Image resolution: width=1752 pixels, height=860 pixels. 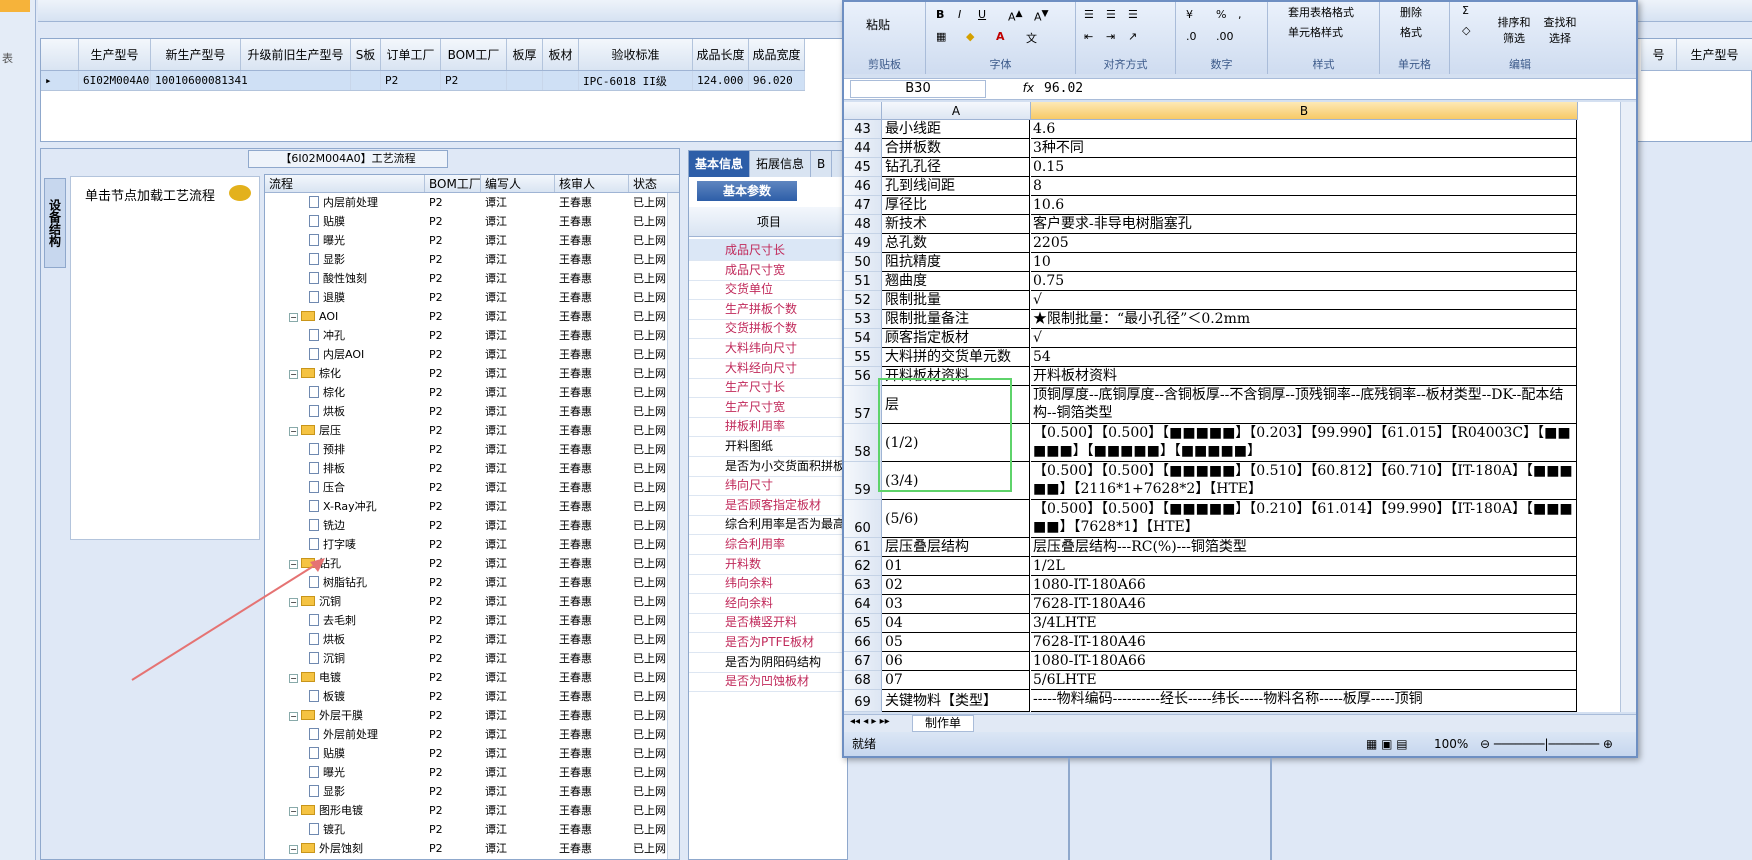 I want to click on sheet-nav-icon: ◂◂ ◂ ▸ ▸▸, so click(x=870, y=721).